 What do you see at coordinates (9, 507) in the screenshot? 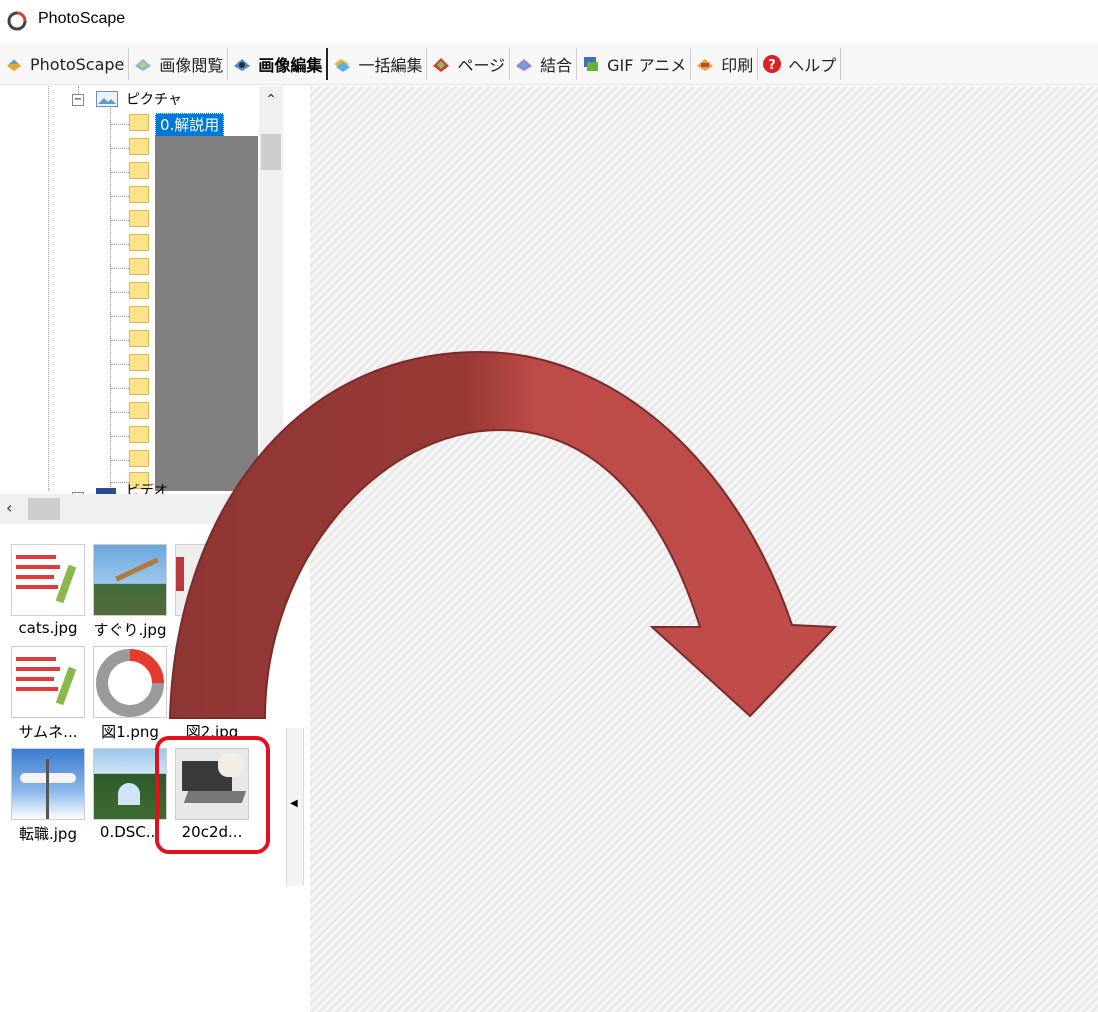
I see `scroll-left-icon: ‹` at bounding box center [9, 507].